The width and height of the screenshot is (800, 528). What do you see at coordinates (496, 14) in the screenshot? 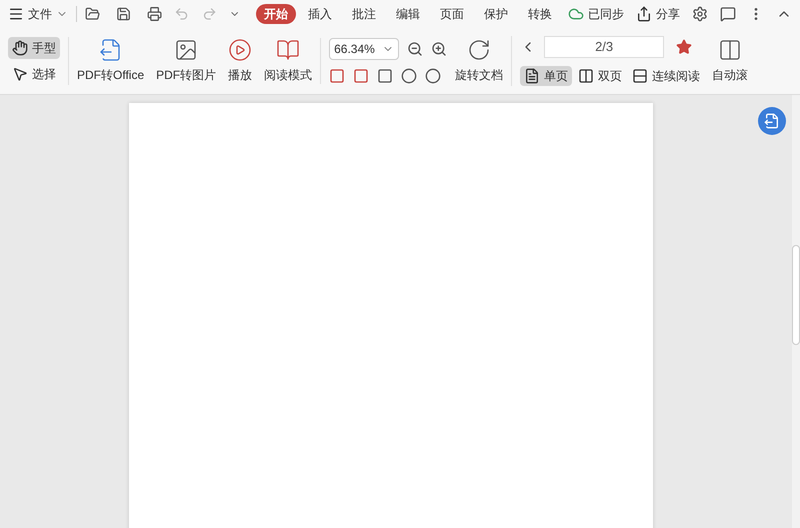
I see `ribbon-tab: 保护` at bounding box center [496, 14].